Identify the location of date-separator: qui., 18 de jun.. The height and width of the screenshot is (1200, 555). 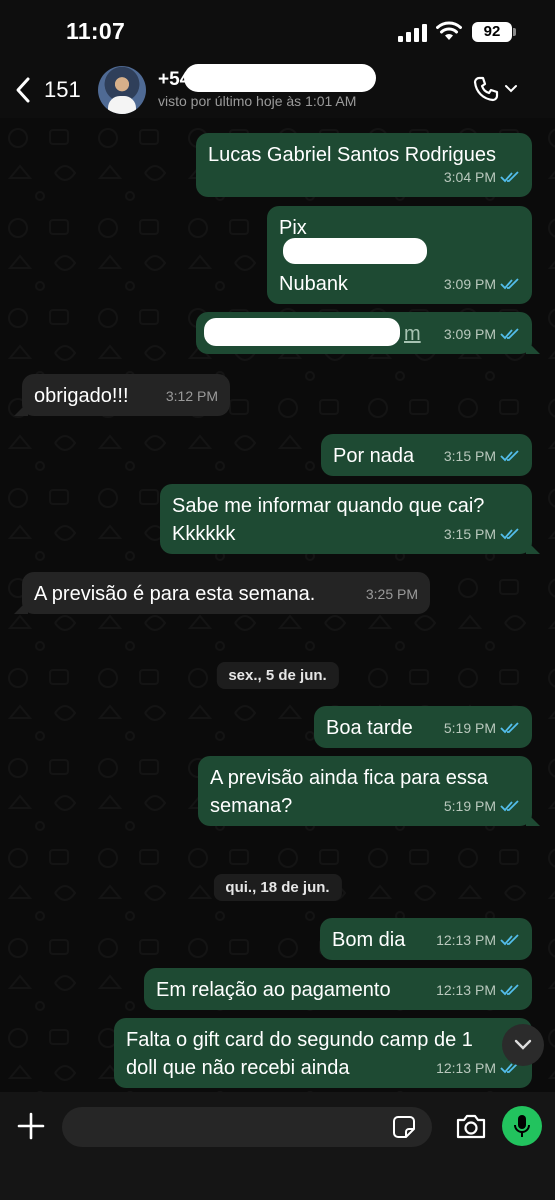
(277, 887).